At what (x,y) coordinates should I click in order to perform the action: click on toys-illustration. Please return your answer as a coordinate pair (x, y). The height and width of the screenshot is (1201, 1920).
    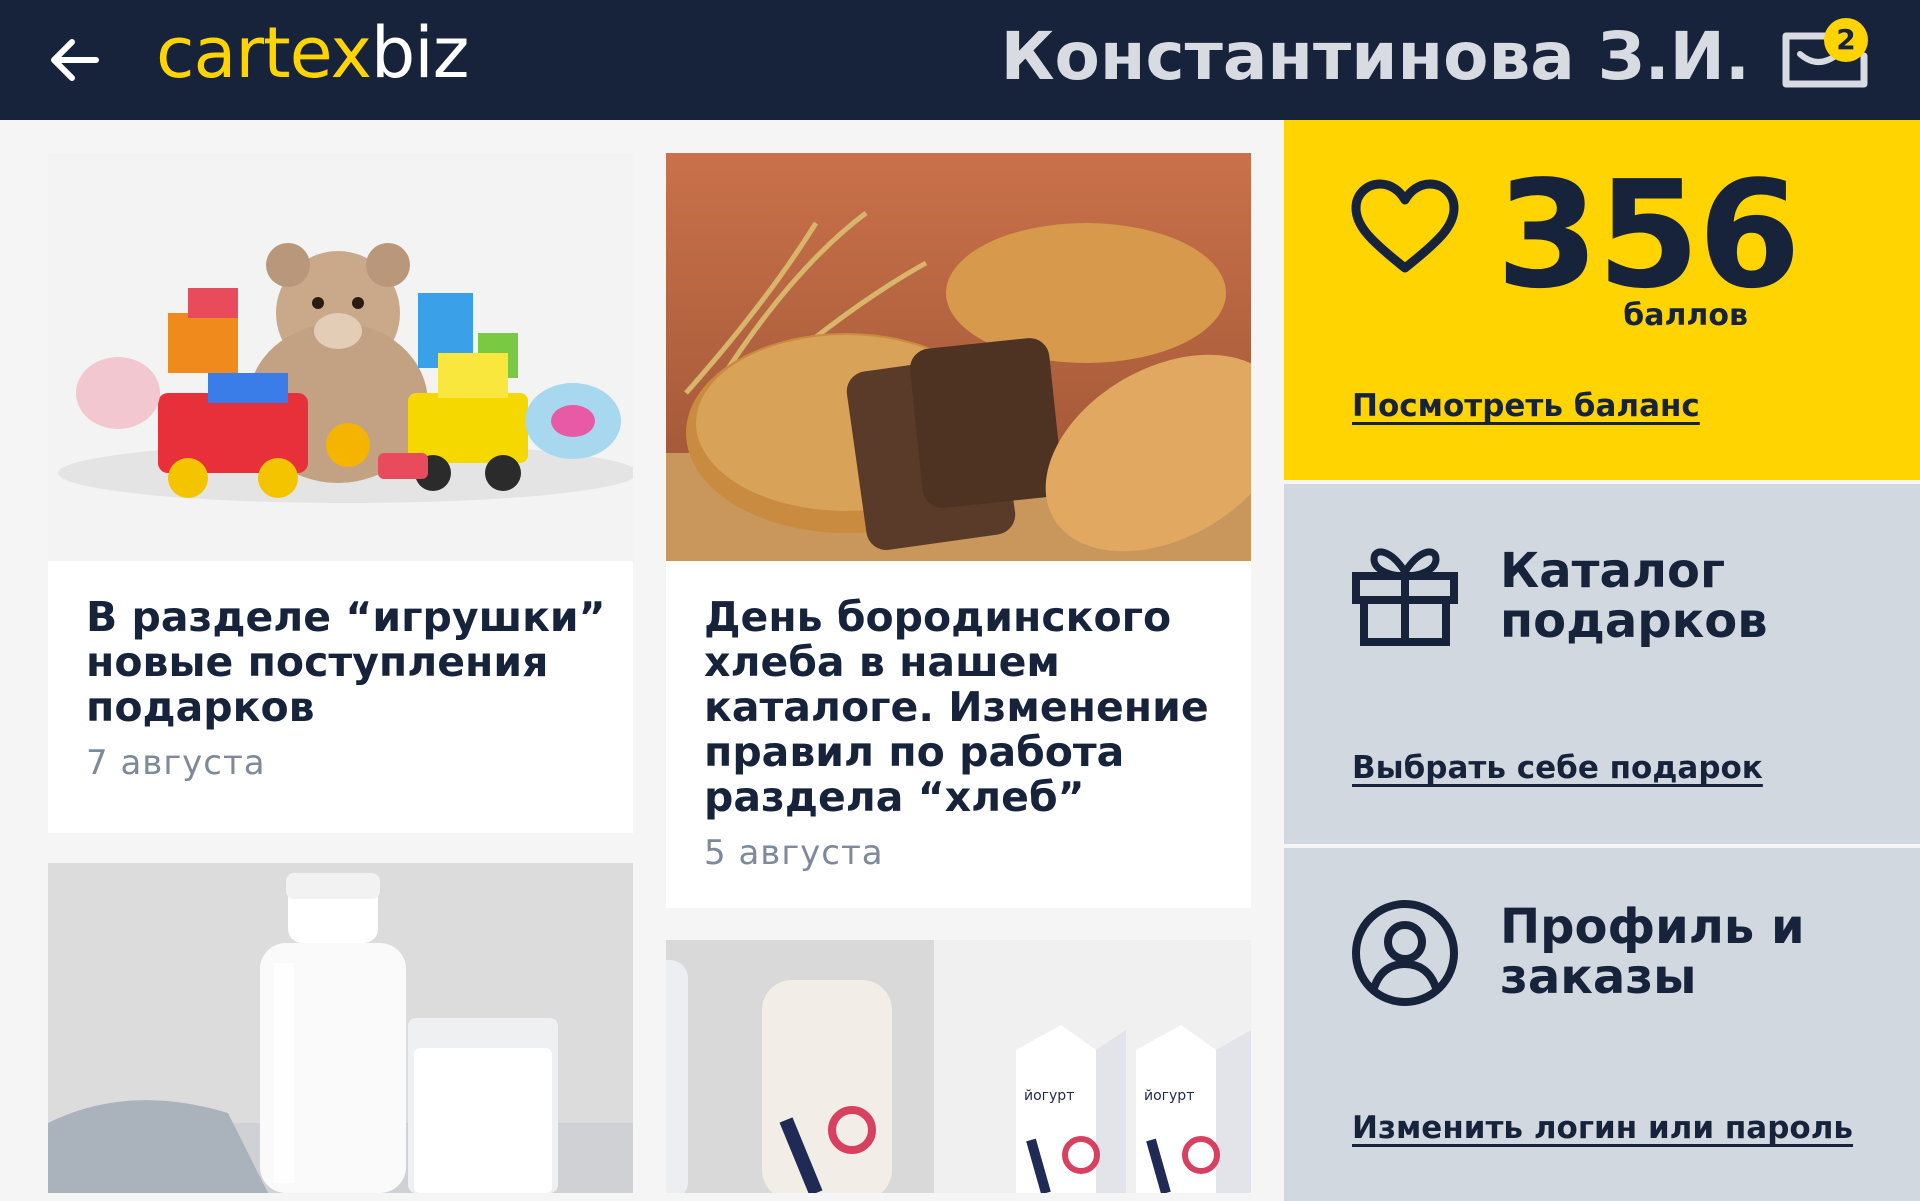
    Looking at the image, I should click on (340, 357).